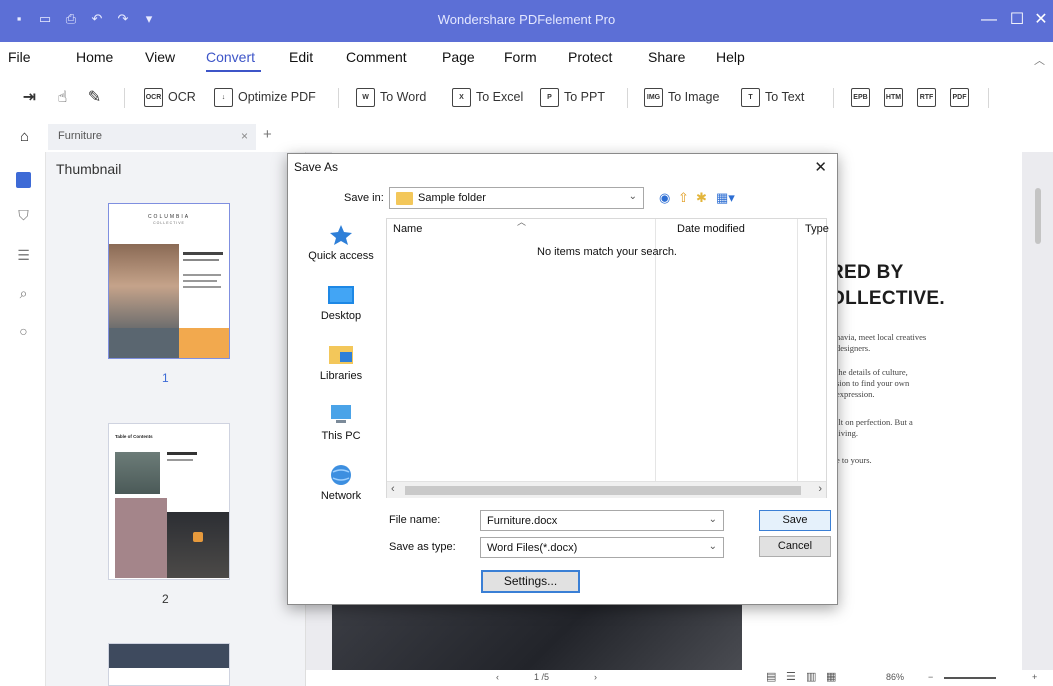 This screenshot has height=686, width=1053. What do you see at coordinates (820, 167) in the screenshot?
I see `dialog-close-icon: ✕` at bounding box center [820, 167].